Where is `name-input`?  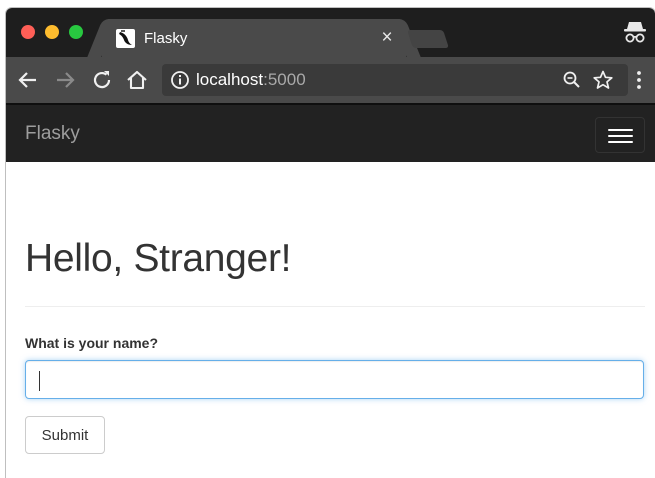
name-input is located at coordinates (334, 379).